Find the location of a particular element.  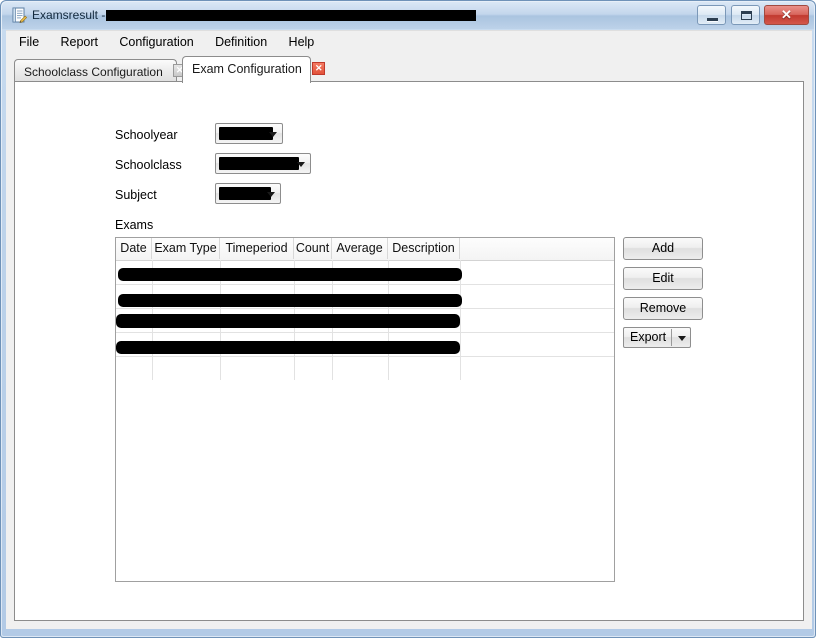

window-title-redaction is located at coordinates (291, 15).